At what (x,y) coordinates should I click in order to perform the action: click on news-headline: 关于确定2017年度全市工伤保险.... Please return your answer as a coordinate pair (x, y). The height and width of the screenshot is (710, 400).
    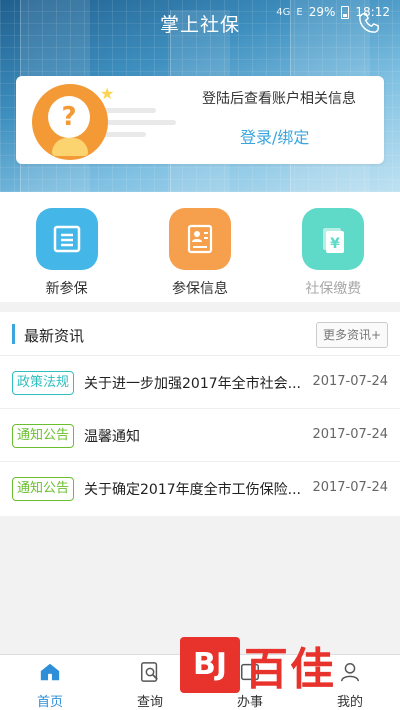
    Looking at the image, I should click on (192, 490).